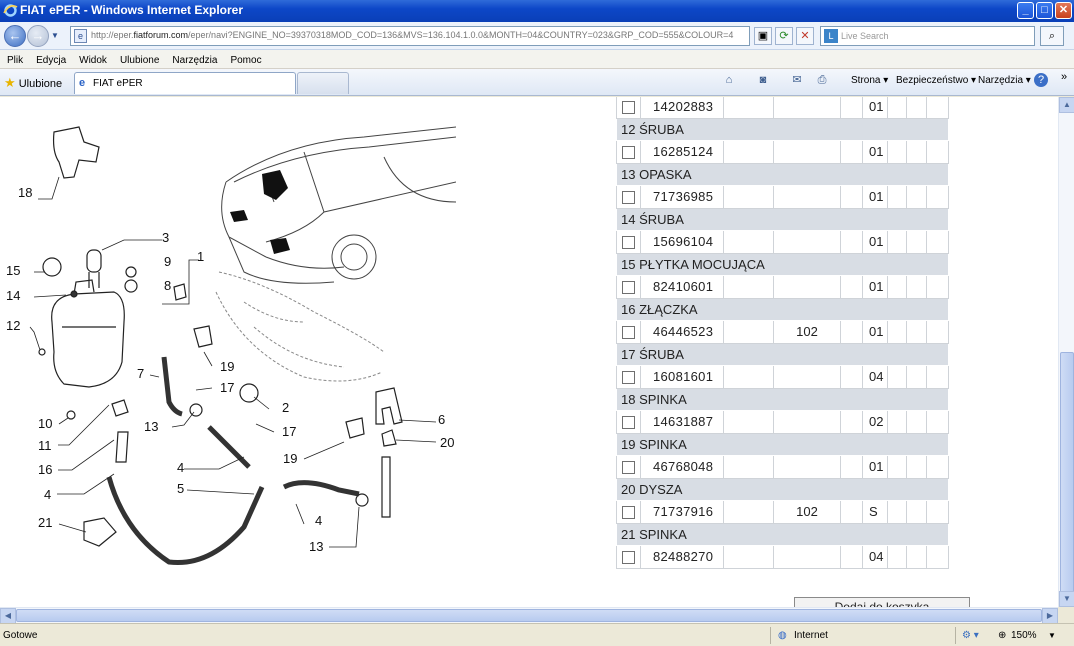 This screenshot has width=1074, height=646. What do you see at coordinates (289, 431) in the screenshot?
I see `callout-label: 17` at bounding box center [289, 431].